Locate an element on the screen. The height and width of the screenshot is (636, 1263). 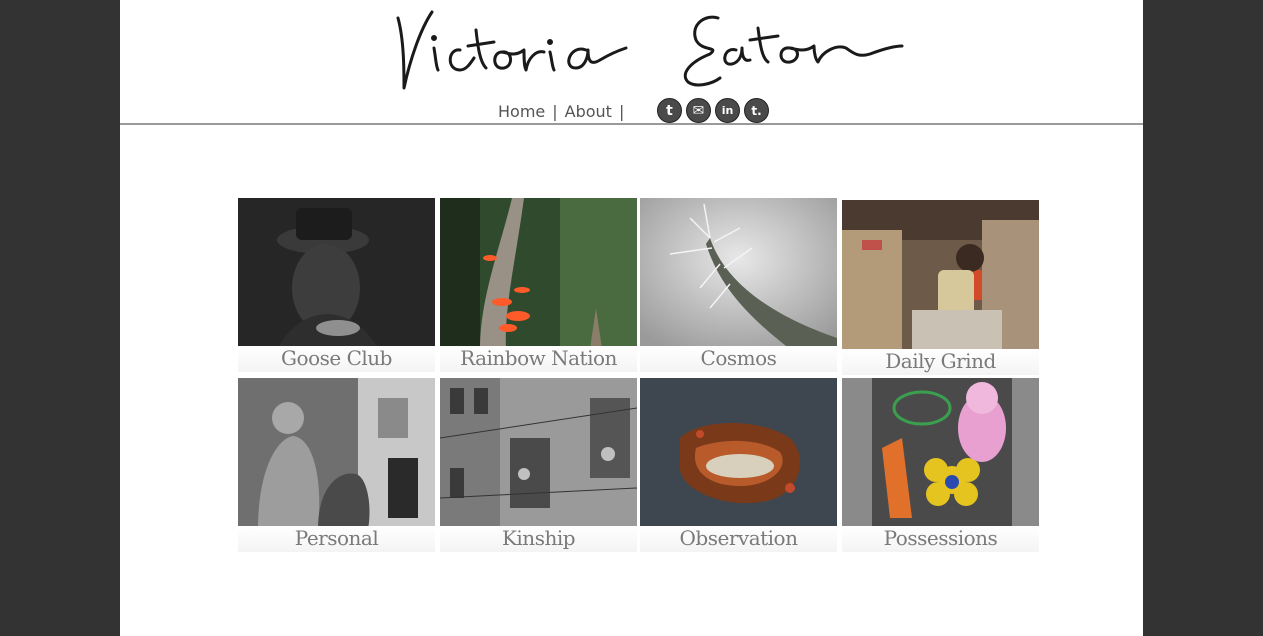
gallery-tile-possessions: Possessions is located at coordinates (941, 466).